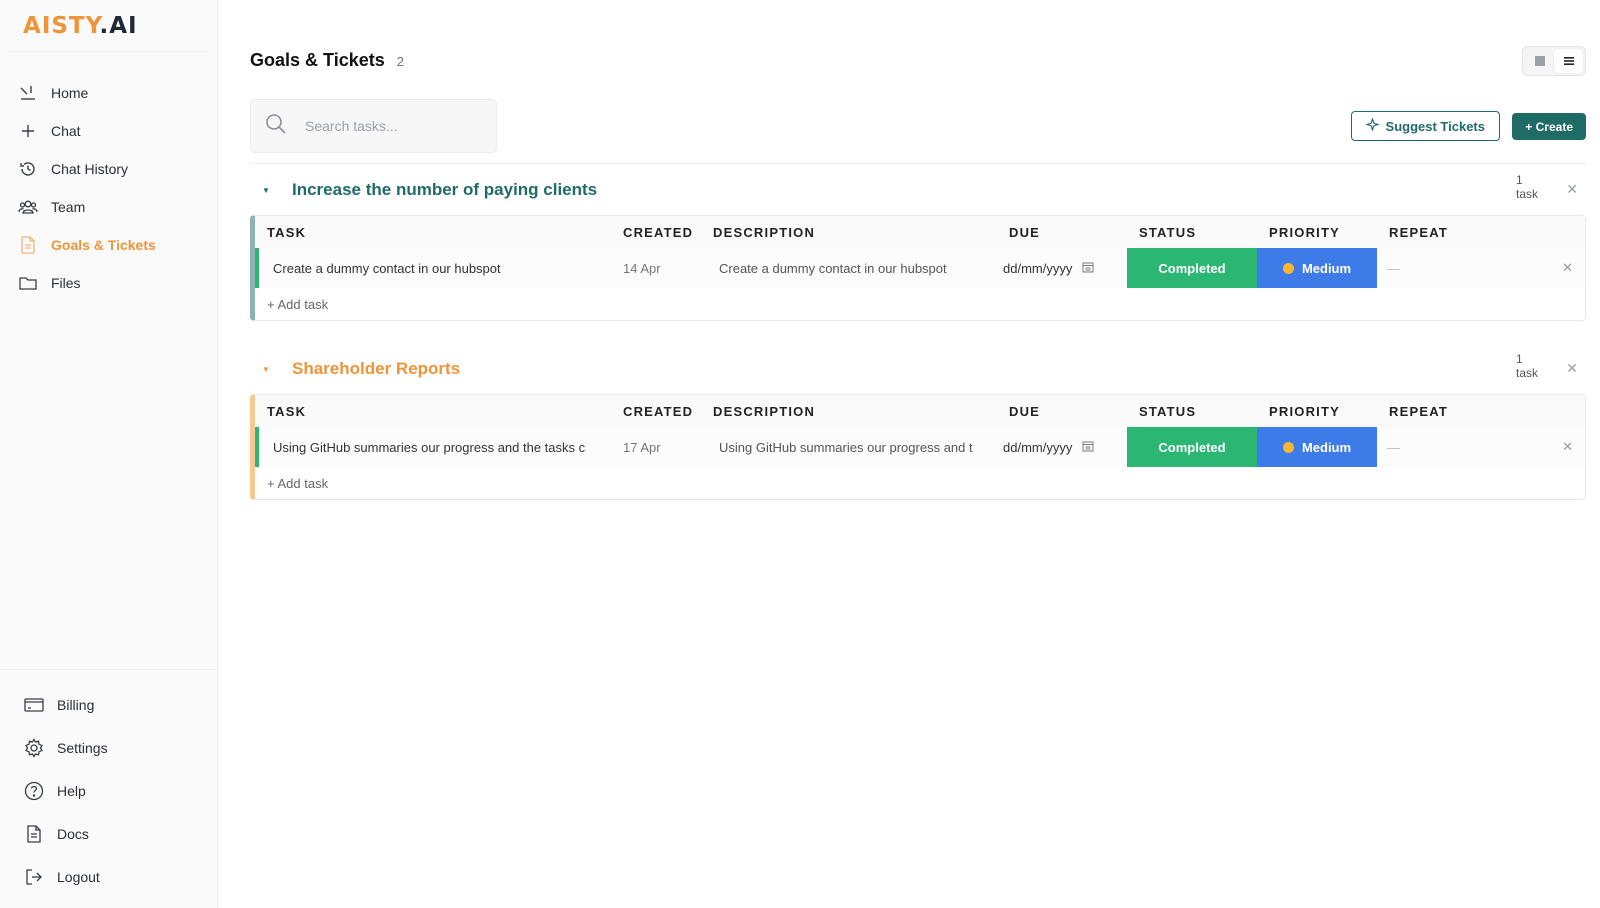  I want to click on sidebar-item-label: Files, so click(66, 283).